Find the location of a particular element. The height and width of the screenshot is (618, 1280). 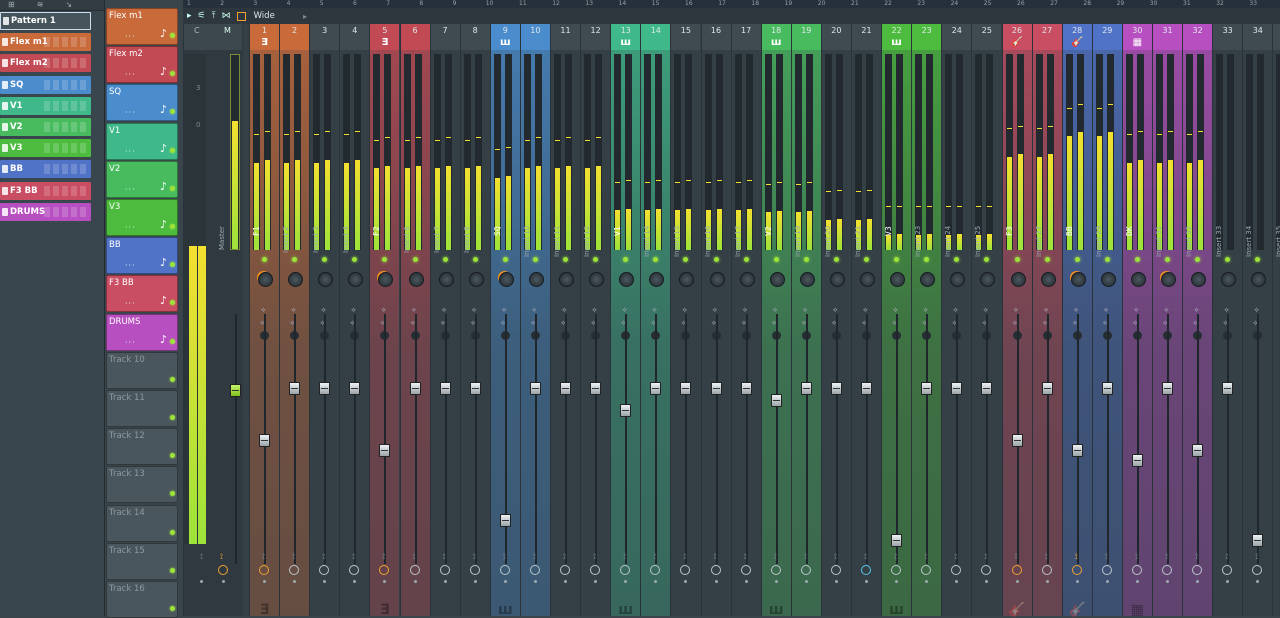

insert-name: Insert 4 is located at coordinates (346, 251).